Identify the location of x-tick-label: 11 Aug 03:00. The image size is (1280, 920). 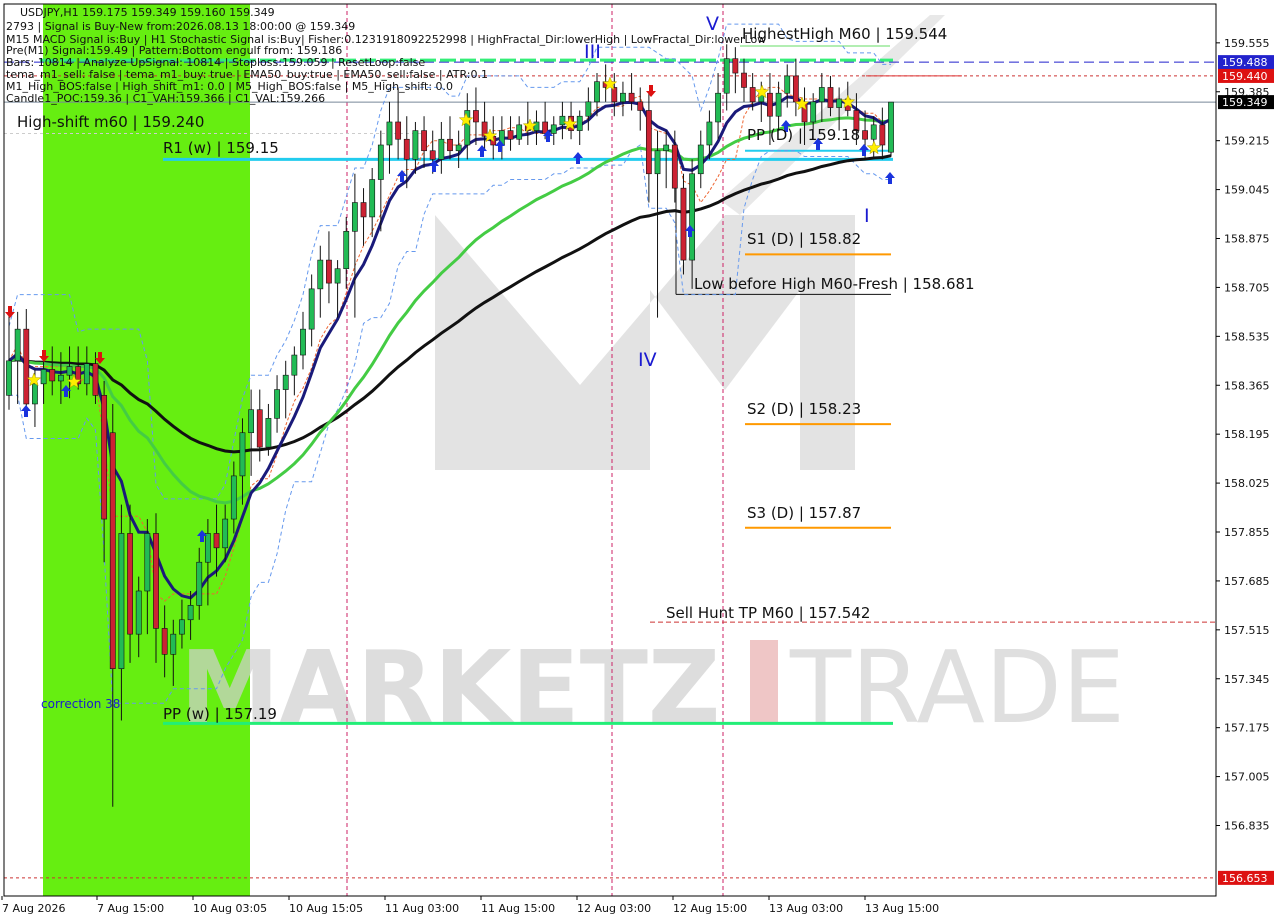
(422, 908).